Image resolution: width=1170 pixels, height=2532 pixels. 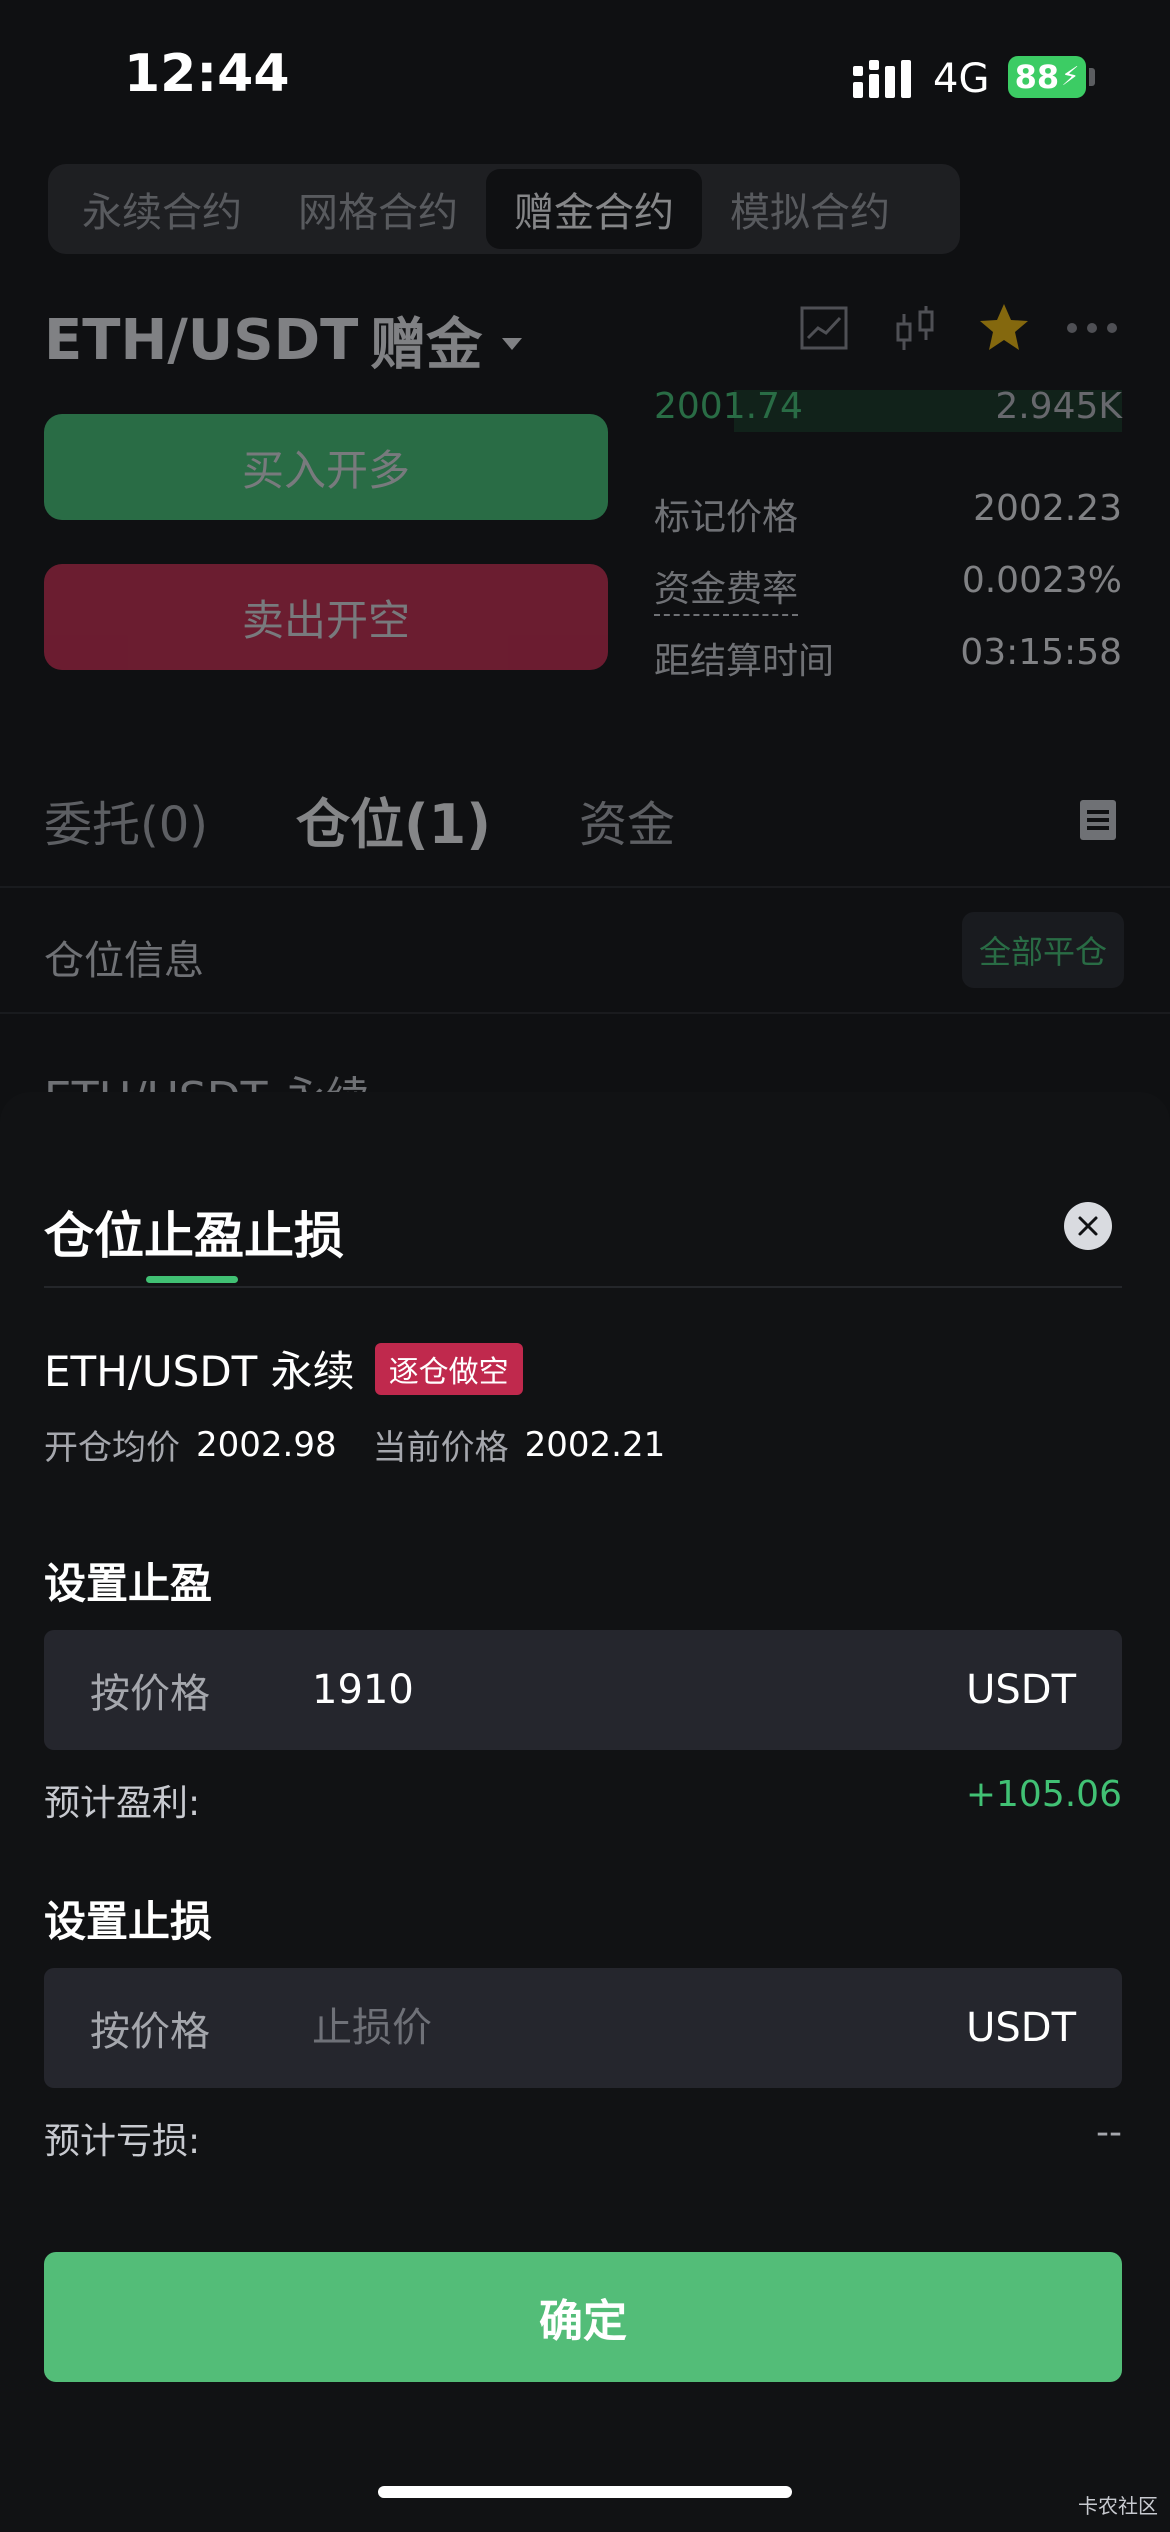 I want to click on stop-loss-mode: 按价格, so click(x=200, y=2028).